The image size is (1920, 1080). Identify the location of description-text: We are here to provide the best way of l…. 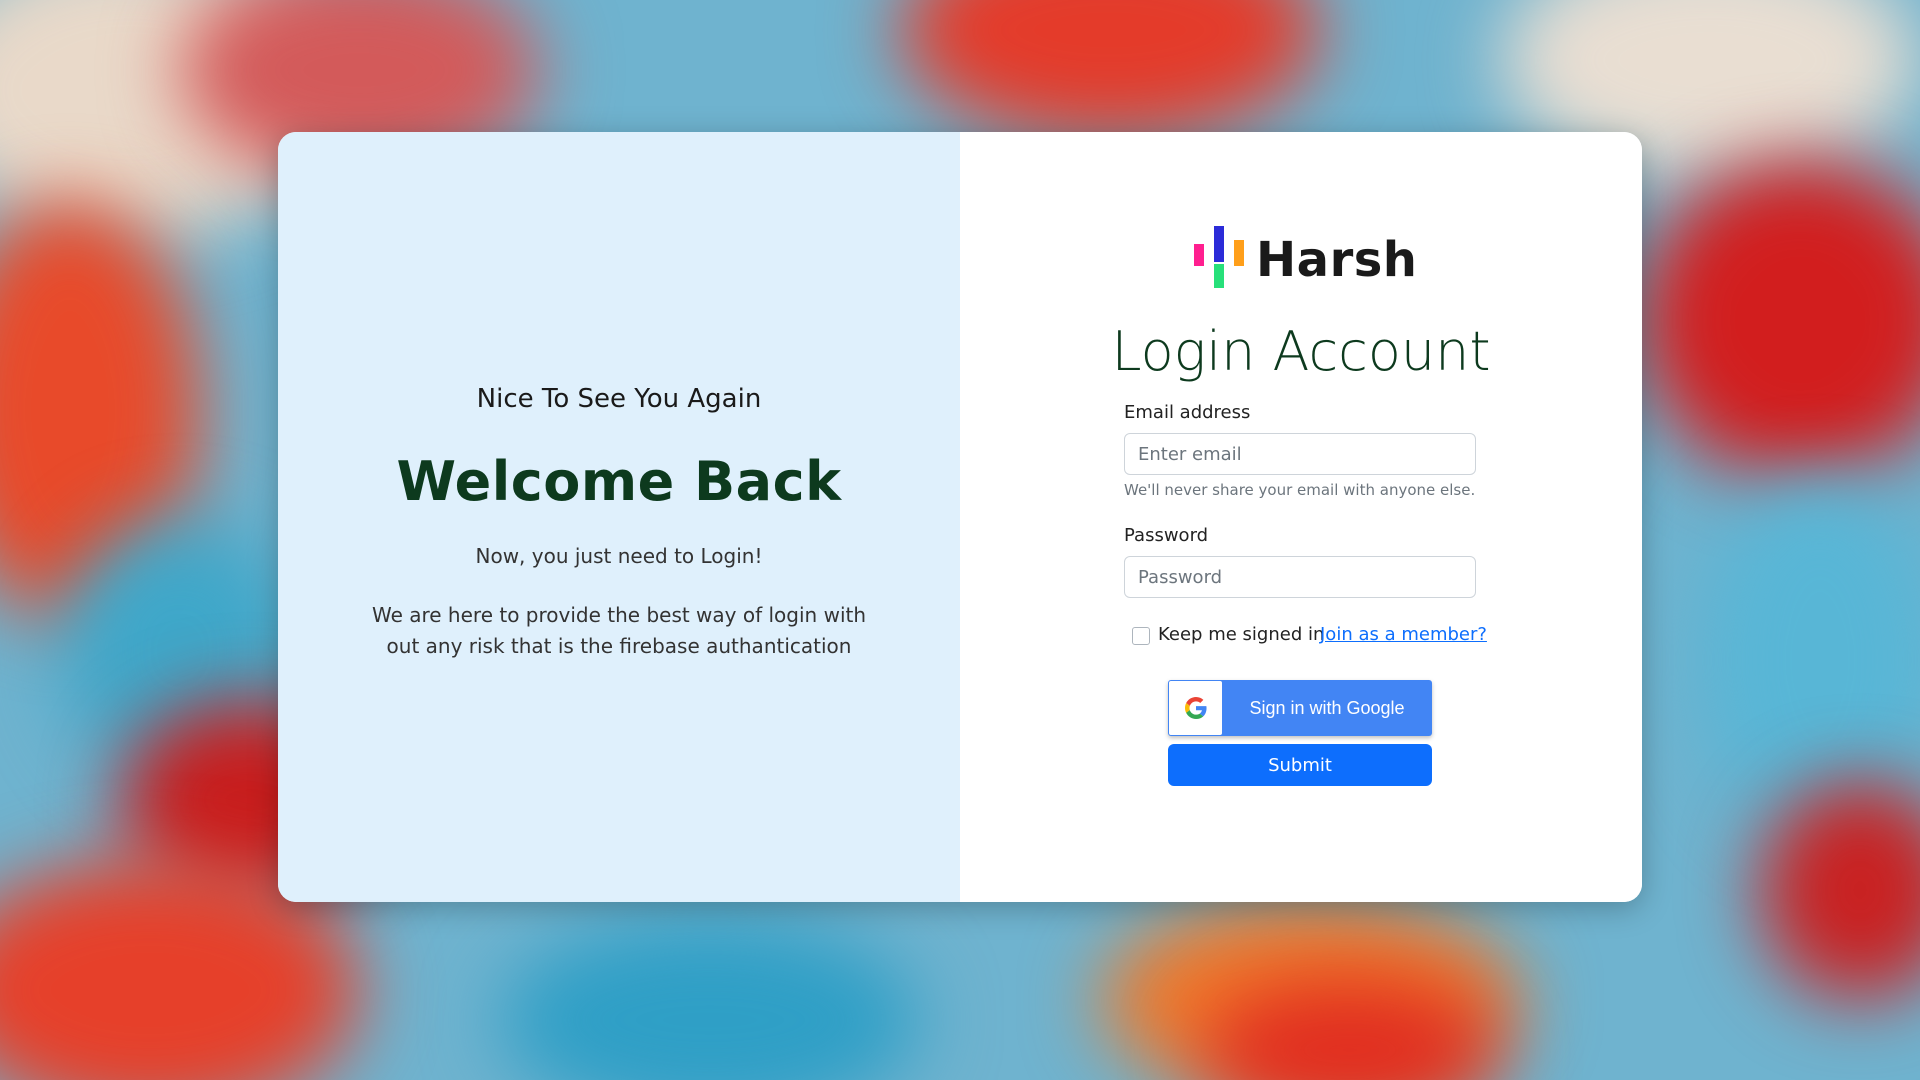
(619, 630).